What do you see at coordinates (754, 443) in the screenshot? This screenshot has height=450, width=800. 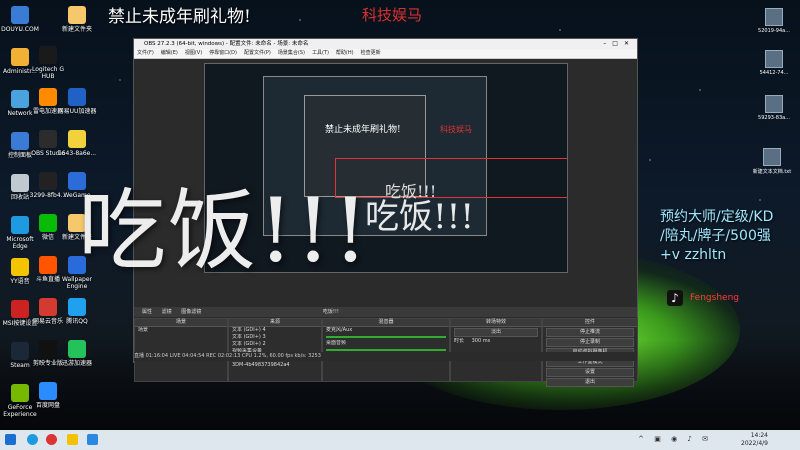 I see `clock-date: 2022/4/9` at bounding box center [754, 443].